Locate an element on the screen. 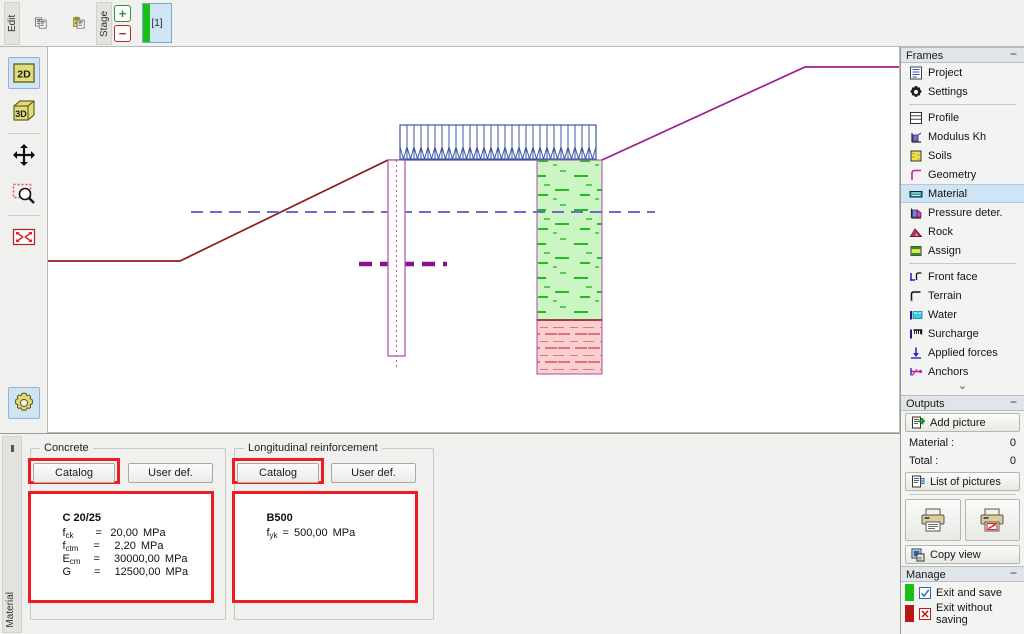 This screenshot has width=1024, height=634. exit-and-save-button: Exit and save is located at coordinates (962, 592).